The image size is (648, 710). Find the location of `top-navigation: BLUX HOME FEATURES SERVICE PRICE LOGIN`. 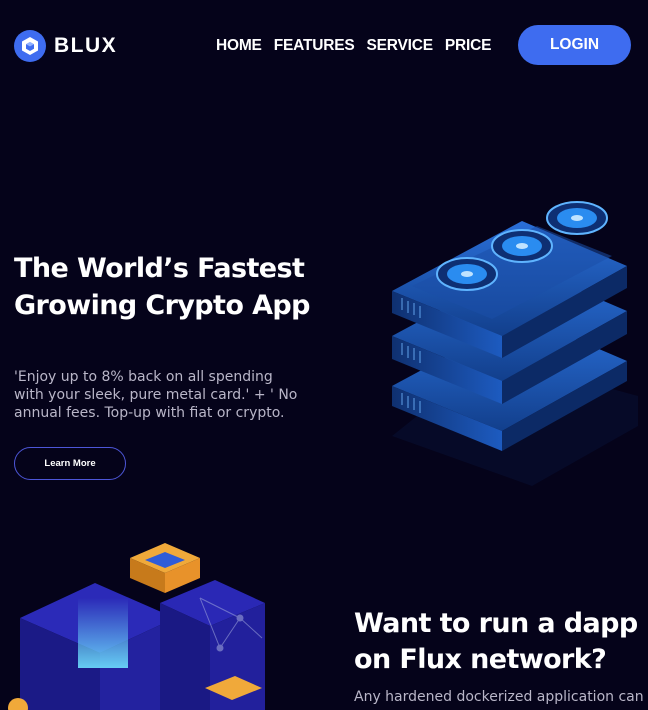

top-navigation: BLUX HOME FEATURES SERVICE PRICE LOGIN is located at coordinates (324, 46).